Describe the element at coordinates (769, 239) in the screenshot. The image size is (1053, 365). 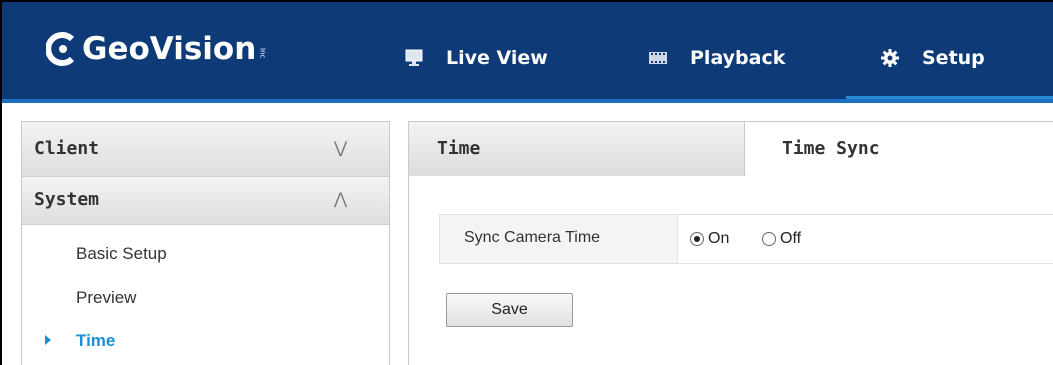
I see `radio-unchecked-icon` at that location.